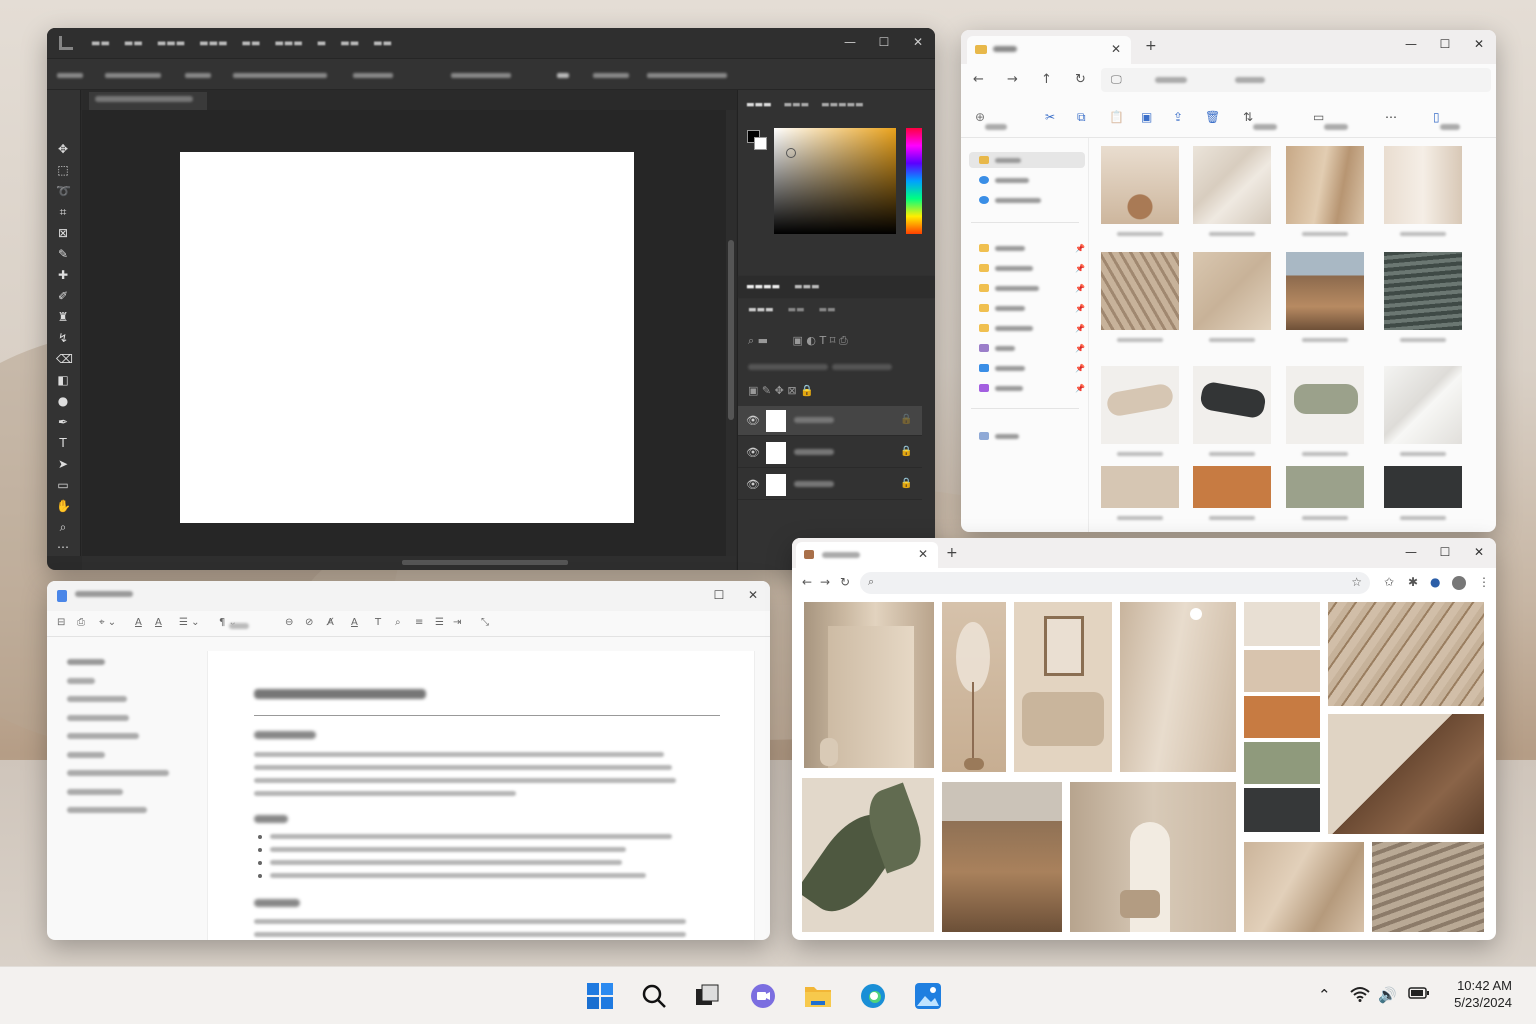 This screenshot has height=1024, width=1536. I want to click on moodboard-image-arch-doorway, so click(1153, 857).